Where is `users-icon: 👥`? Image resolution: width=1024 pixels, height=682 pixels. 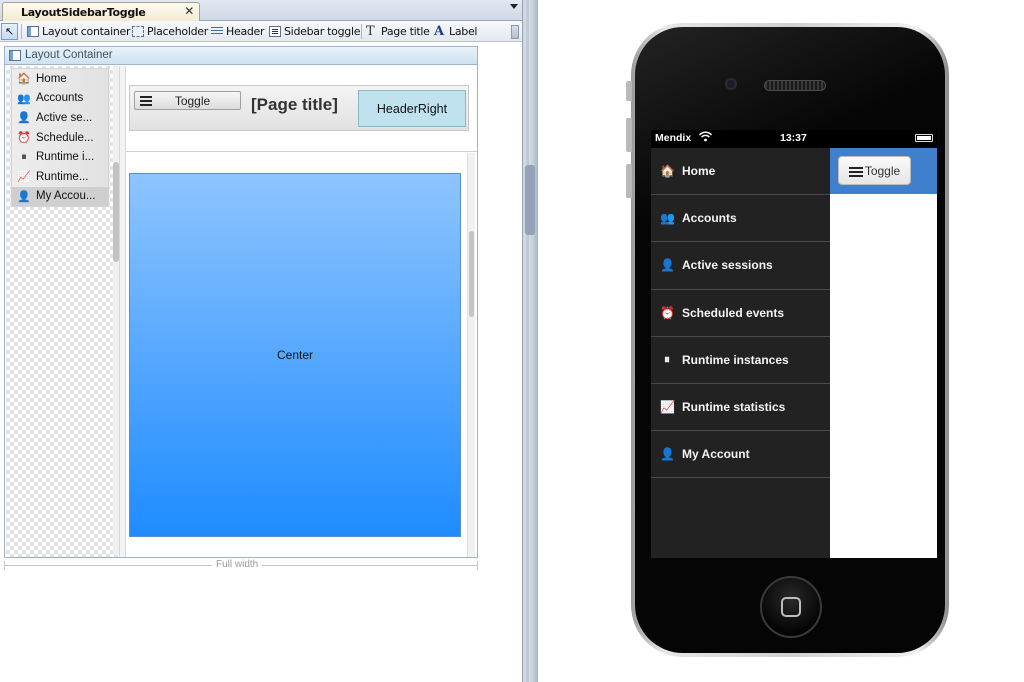
users-icon: 👥 is located at coordinates (24, 98).